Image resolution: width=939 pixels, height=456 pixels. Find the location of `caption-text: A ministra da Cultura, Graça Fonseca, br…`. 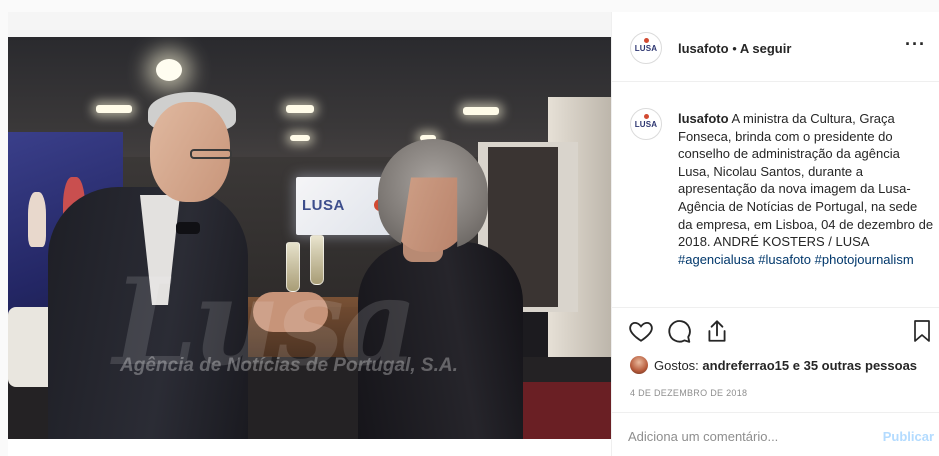

caption-text: A ministra da Cultura, Graça Fonseca, br… is located at coordinates (806, 180).